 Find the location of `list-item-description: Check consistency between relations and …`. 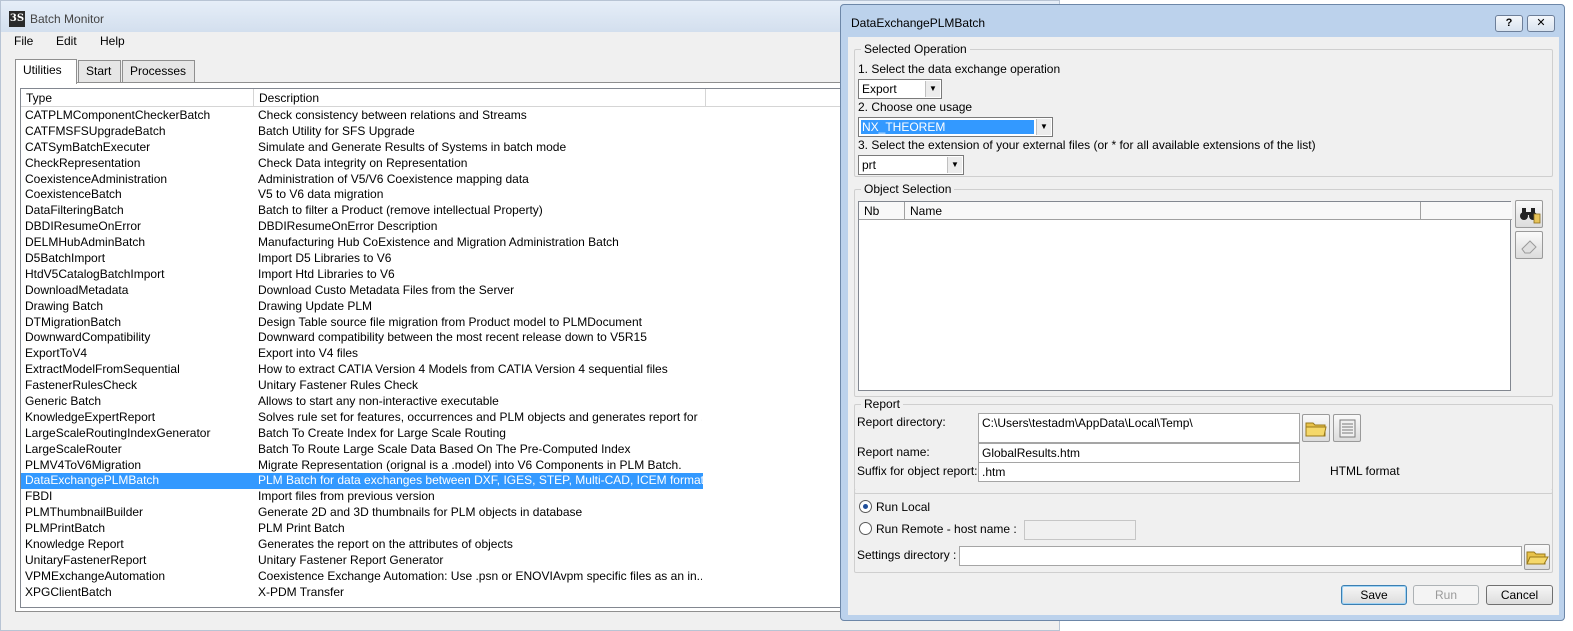

list-item-description: Check consistency between relations and … is located at coordinates (392, 115).